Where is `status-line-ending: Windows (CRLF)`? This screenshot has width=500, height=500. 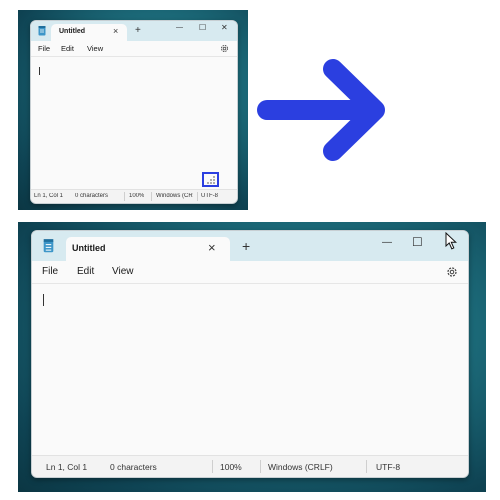 status-line-ending: Windows (CRLF) is located at coordinates (300, 467).